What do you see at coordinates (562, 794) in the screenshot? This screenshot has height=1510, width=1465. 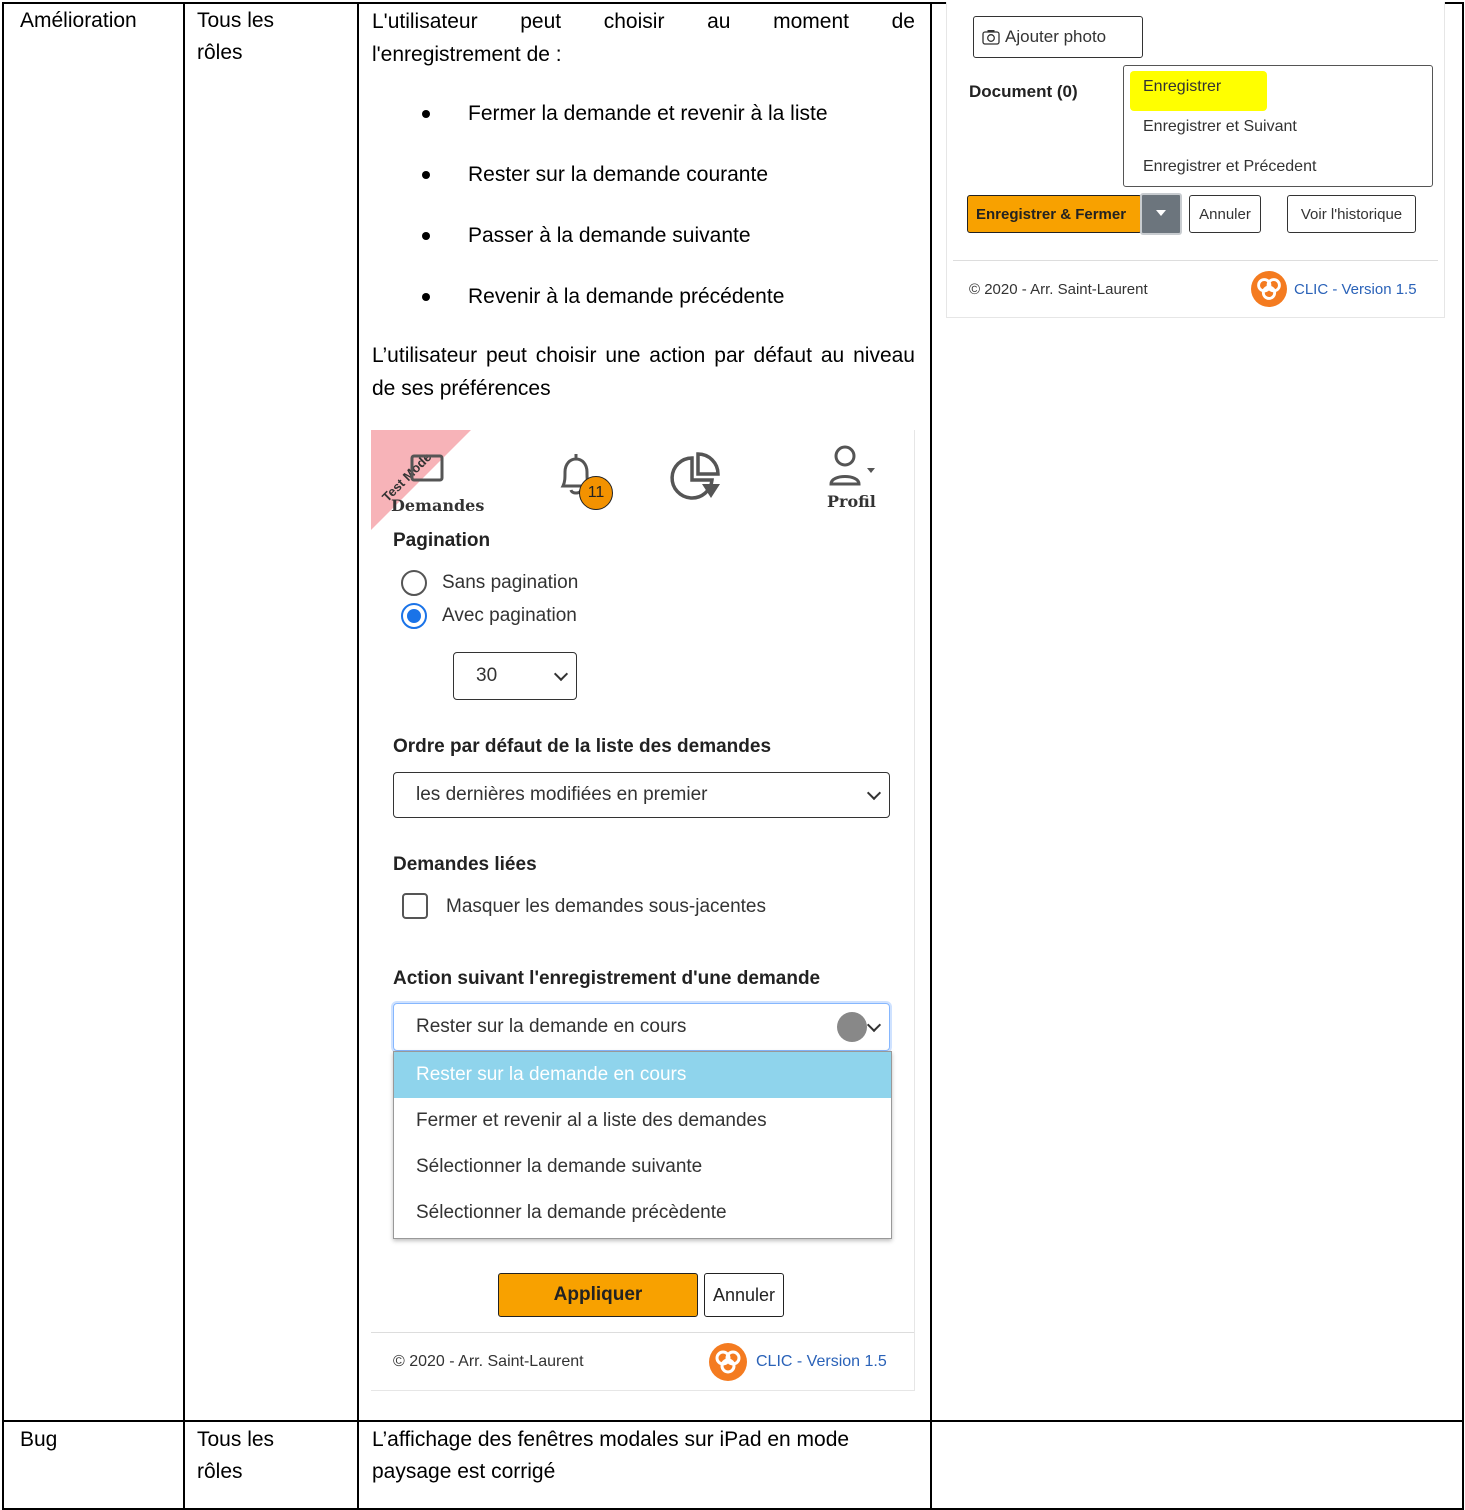 I see `order-value: les dernières modifiées en premier` at bounding box center [562, 794].